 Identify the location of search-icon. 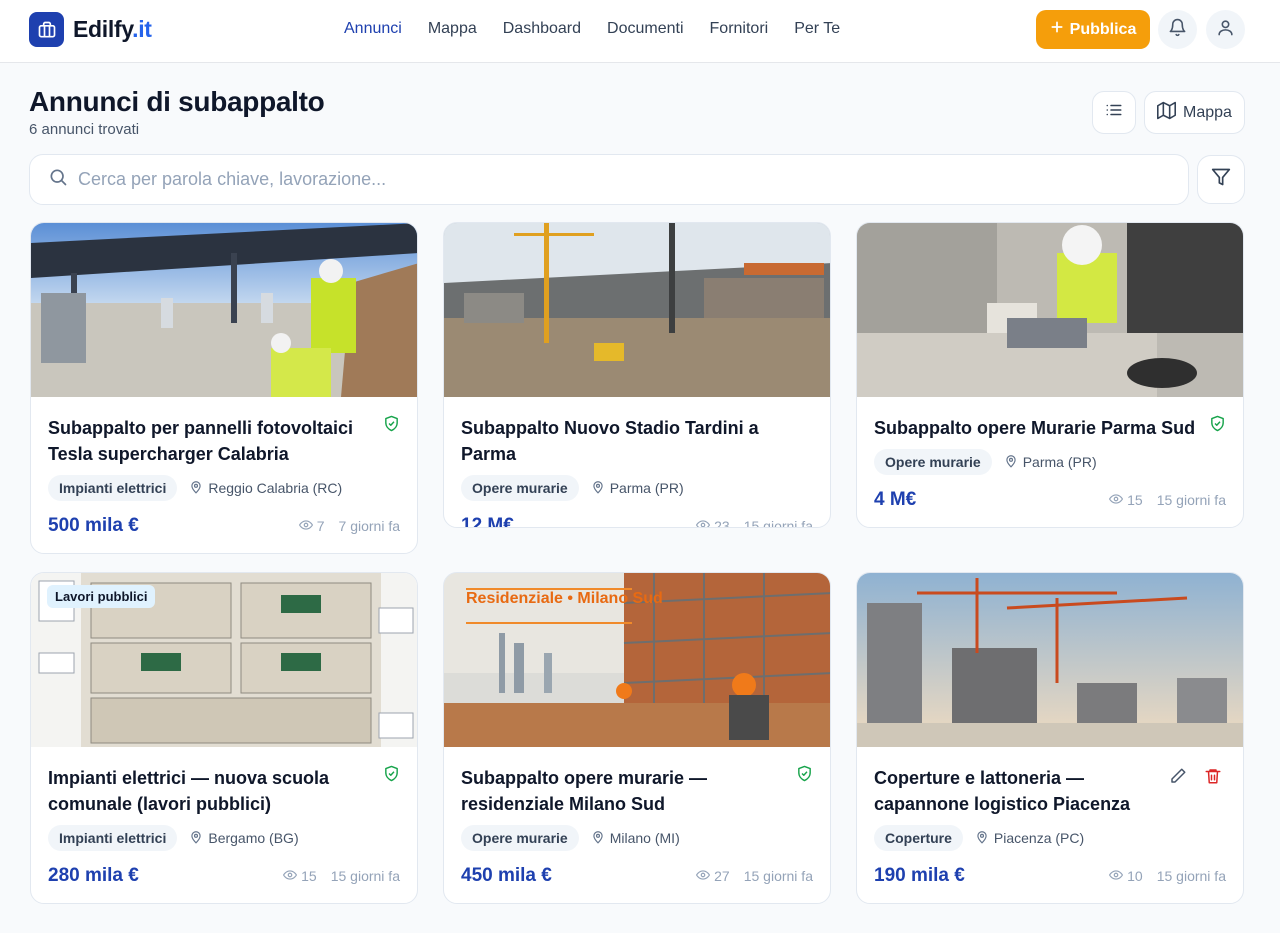
(58, 179).